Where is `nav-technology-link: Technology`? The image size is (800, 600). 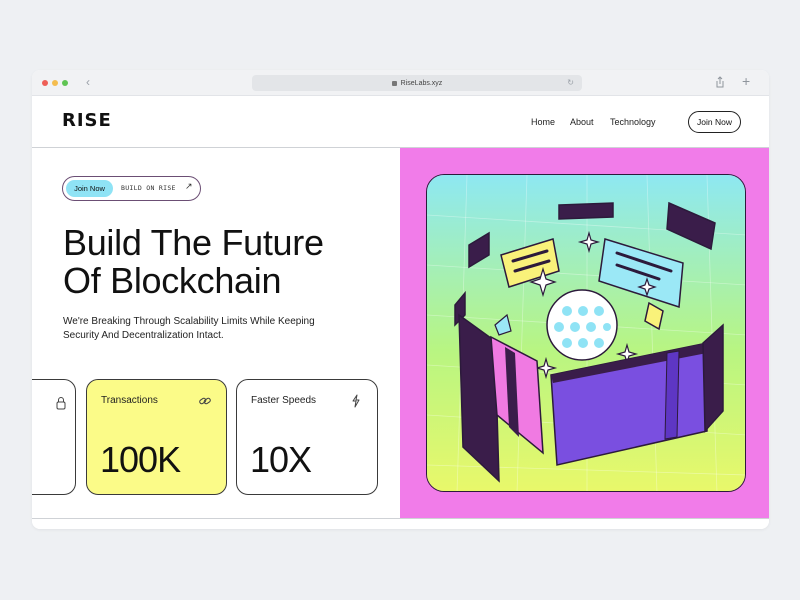 nav-technology-link: Technology is located at coordinates (633, 122).